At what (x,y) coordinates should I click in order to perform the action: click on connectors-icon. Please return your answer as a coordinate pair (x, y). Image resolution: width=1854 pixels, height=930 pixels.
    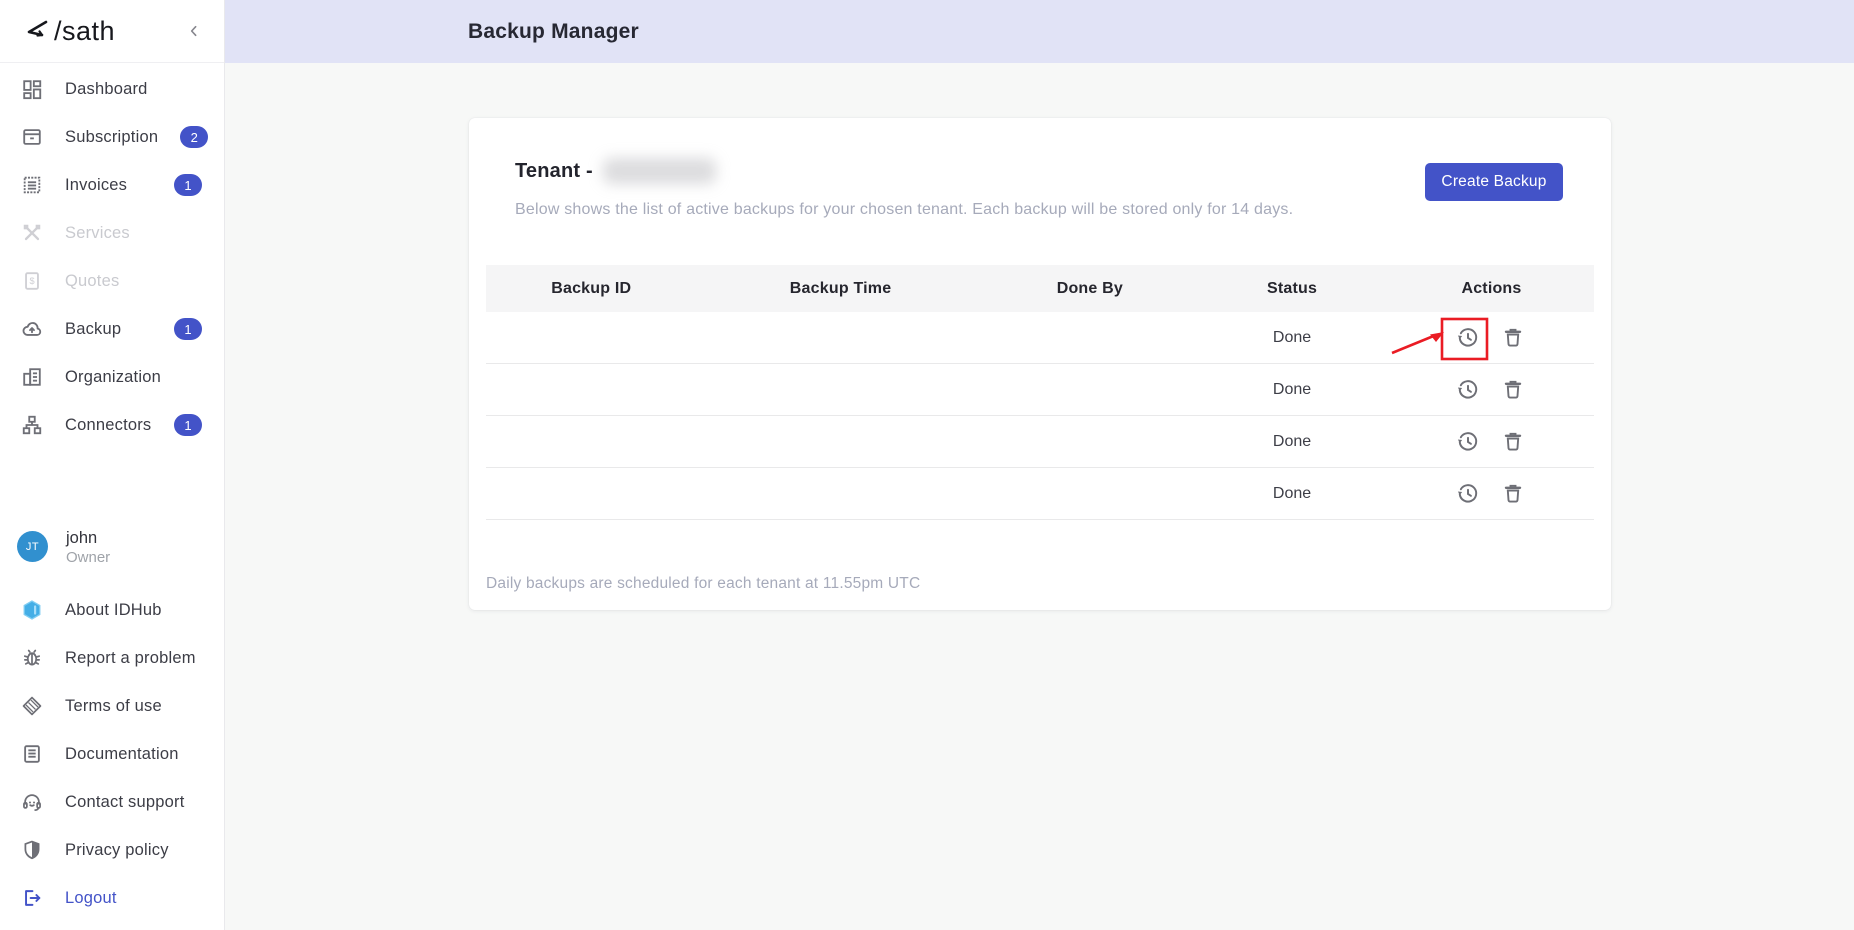
    Looking at the image, I should click on (32, 425).